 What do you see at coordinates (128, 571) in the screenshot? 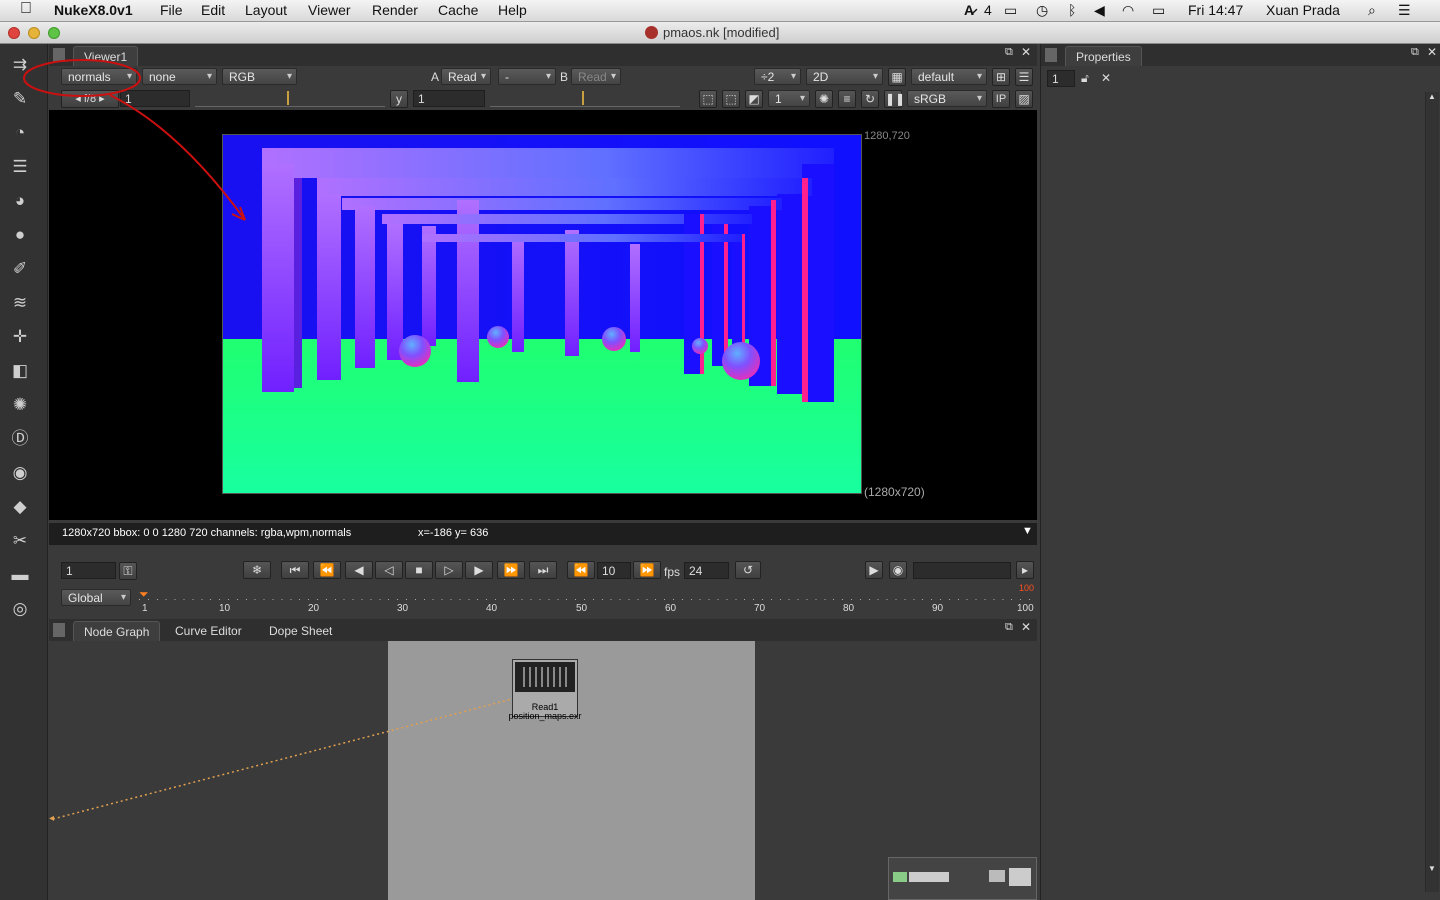
I see `lock-icon: ⚿` at bounding box center [128, 571].